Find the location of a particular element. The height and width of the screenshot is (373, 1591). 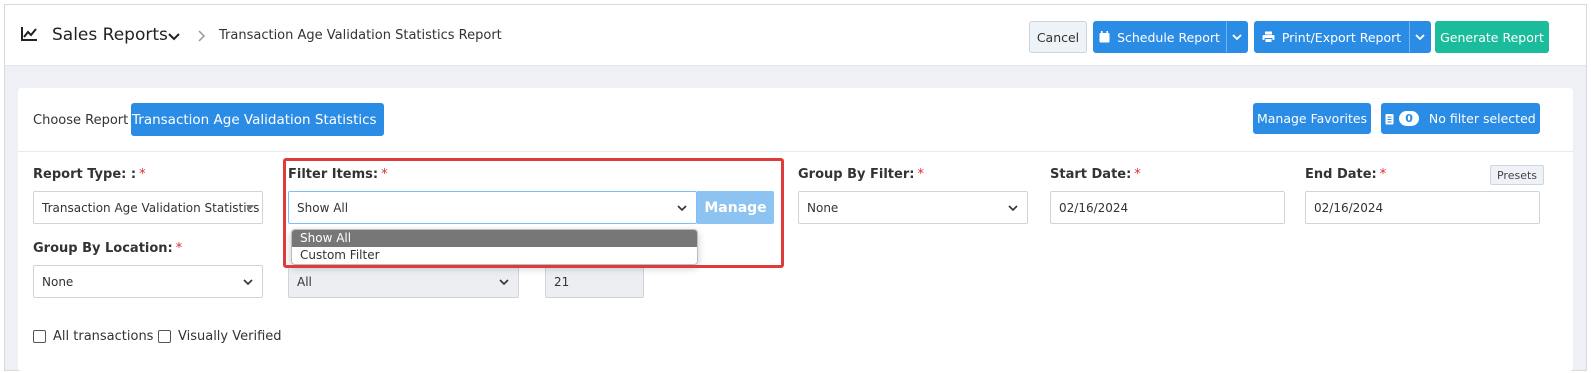

filter-status-button: 0 No filter selected is located at coordinates (1460, 118).